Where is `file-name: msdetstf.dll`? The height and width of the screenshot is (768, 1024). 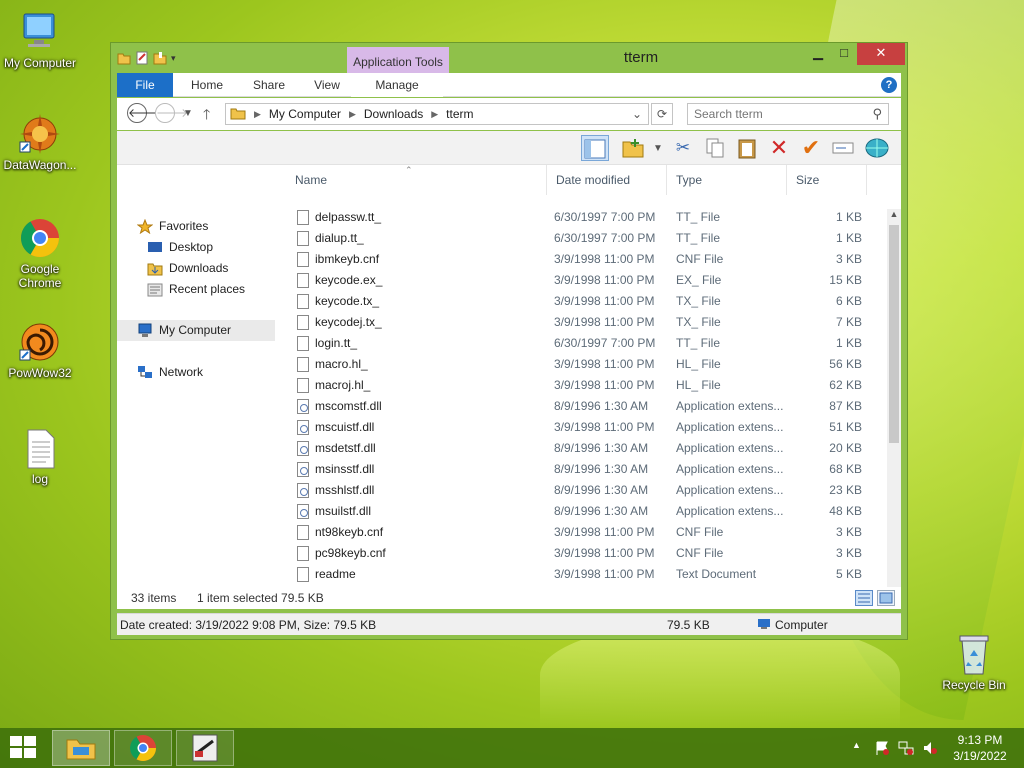
file-name: msdetstf.dll is located at coordinates (345, 448).